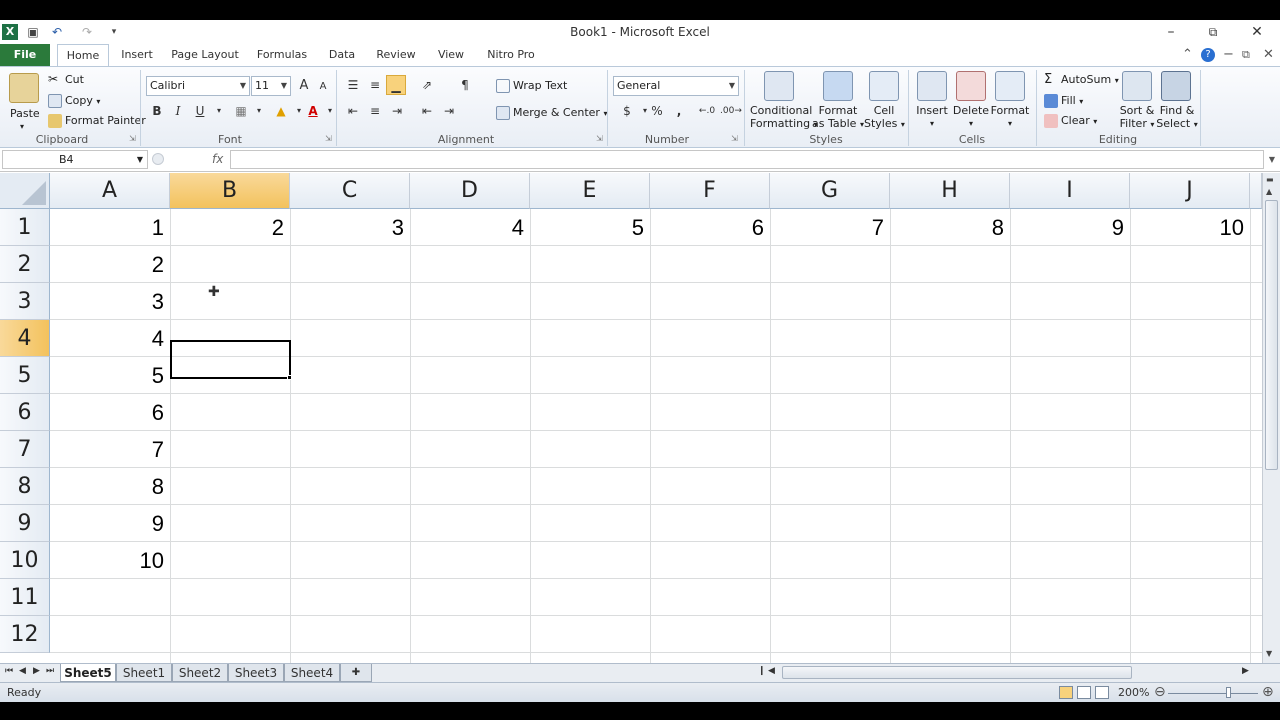 Image resolution: width=1280 pixels, height=720 pixels. What do you see at coordinates (427, 85) in the screenshot?
I see `orientation-icon: ⇗` at bounding box center [427, 85].